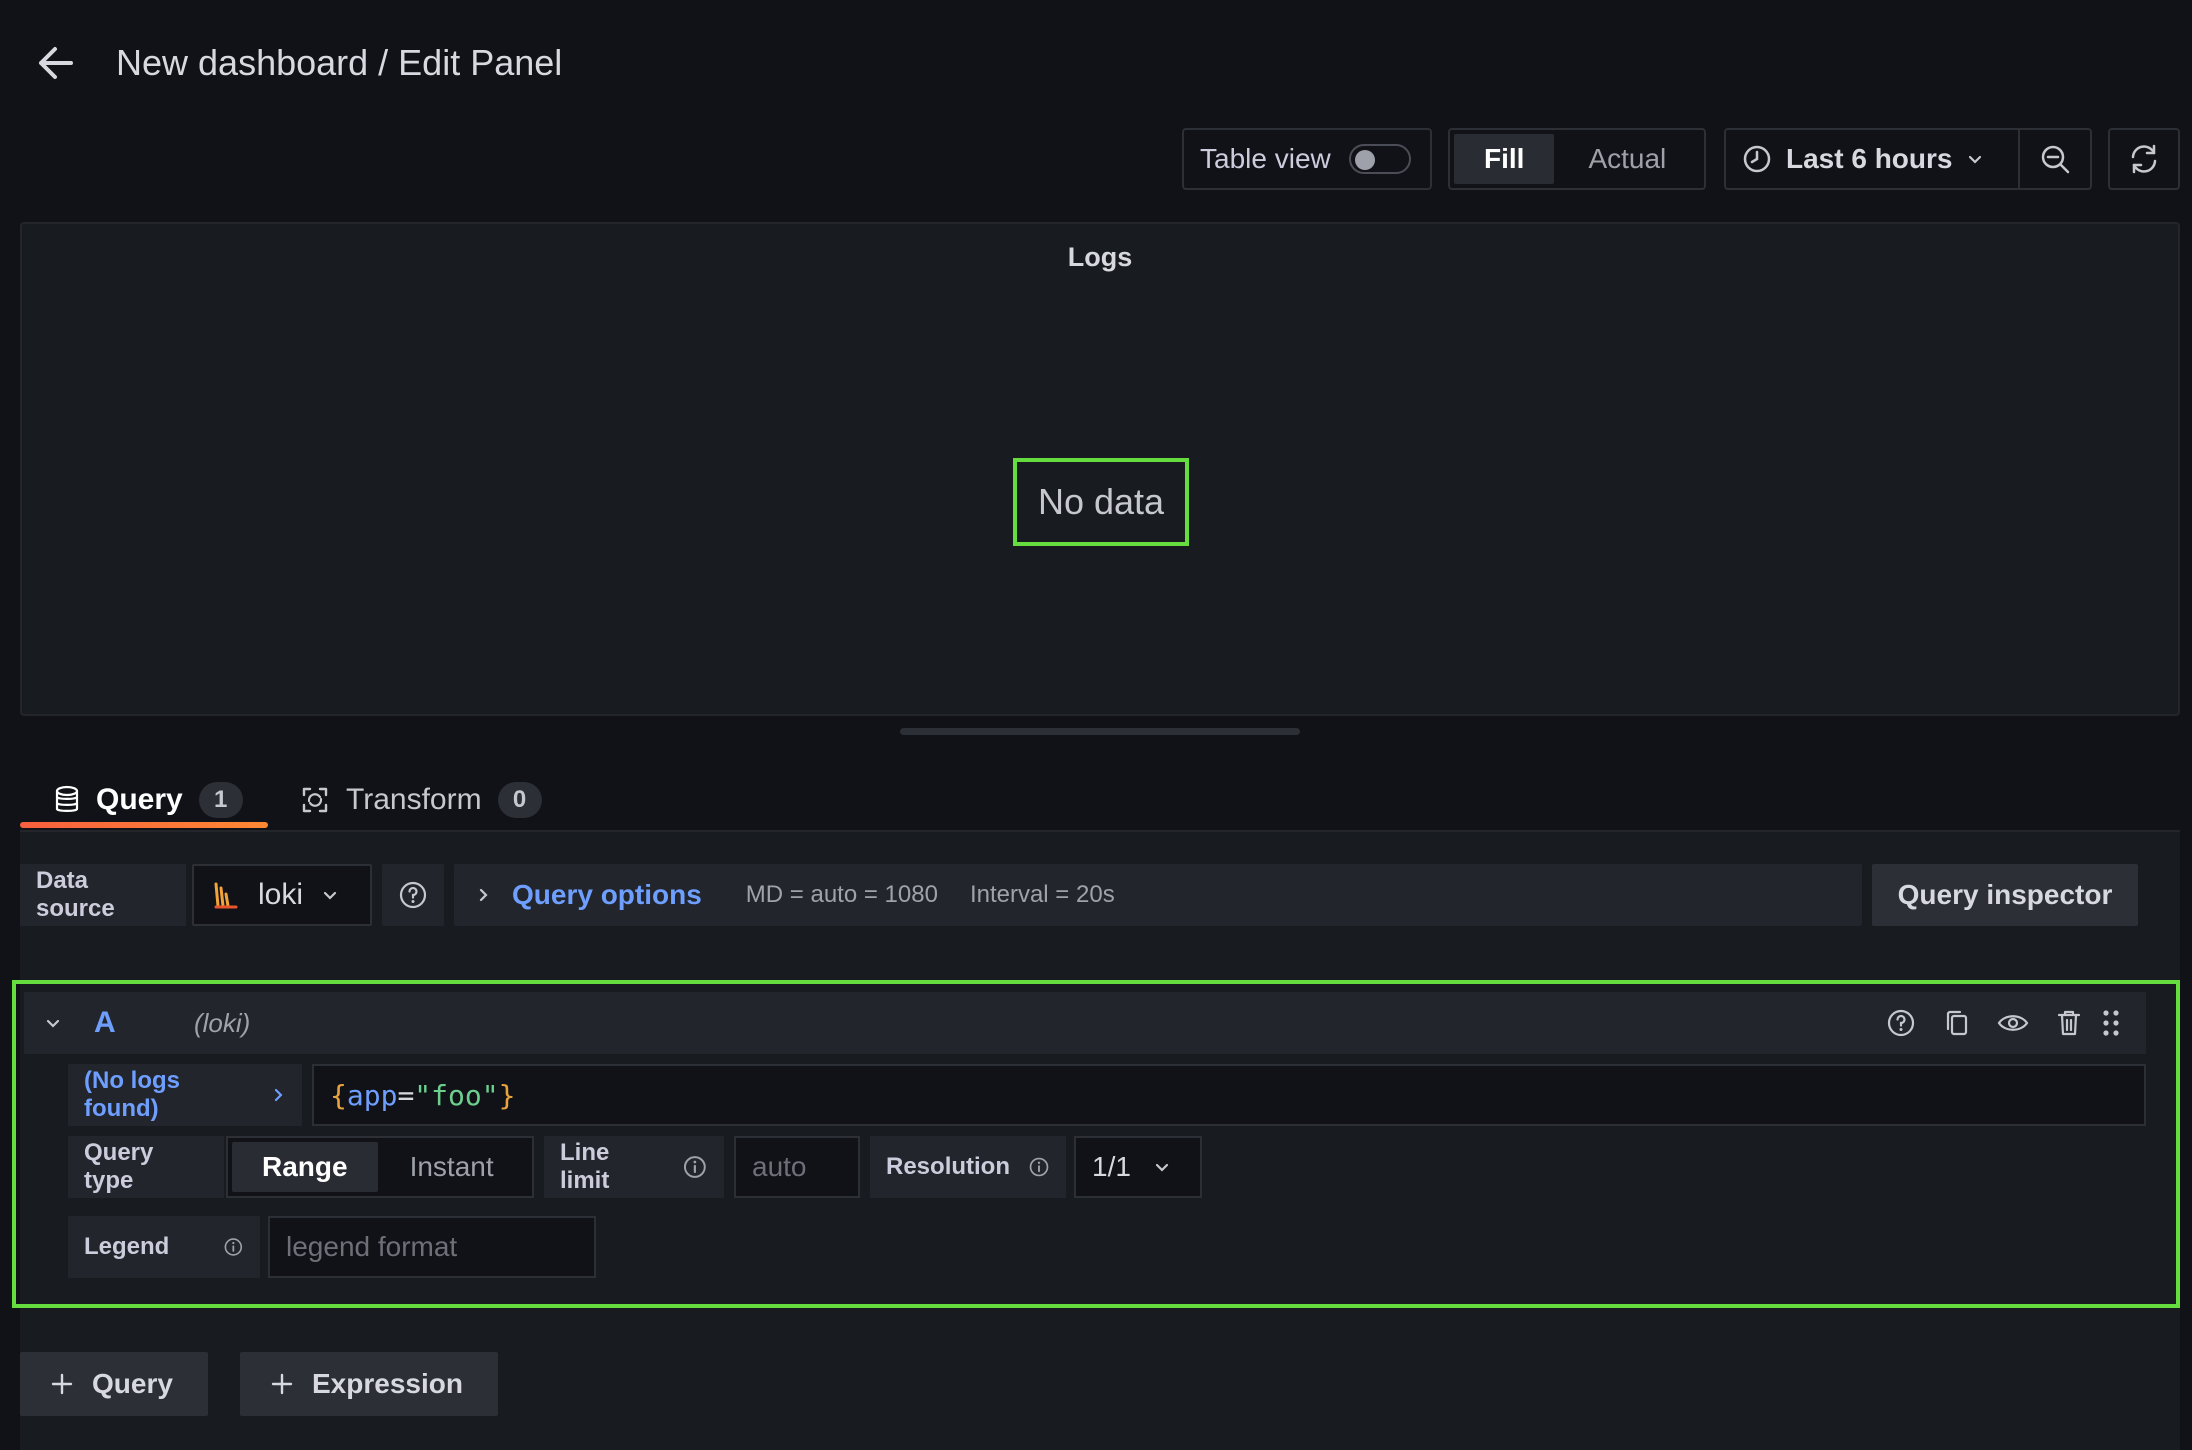 This screenshot has height=1450, width=2192. Describe the element at coordinates (222, 1022) in the screenshot. I see `query-datasource-name: (loki)` at that location.